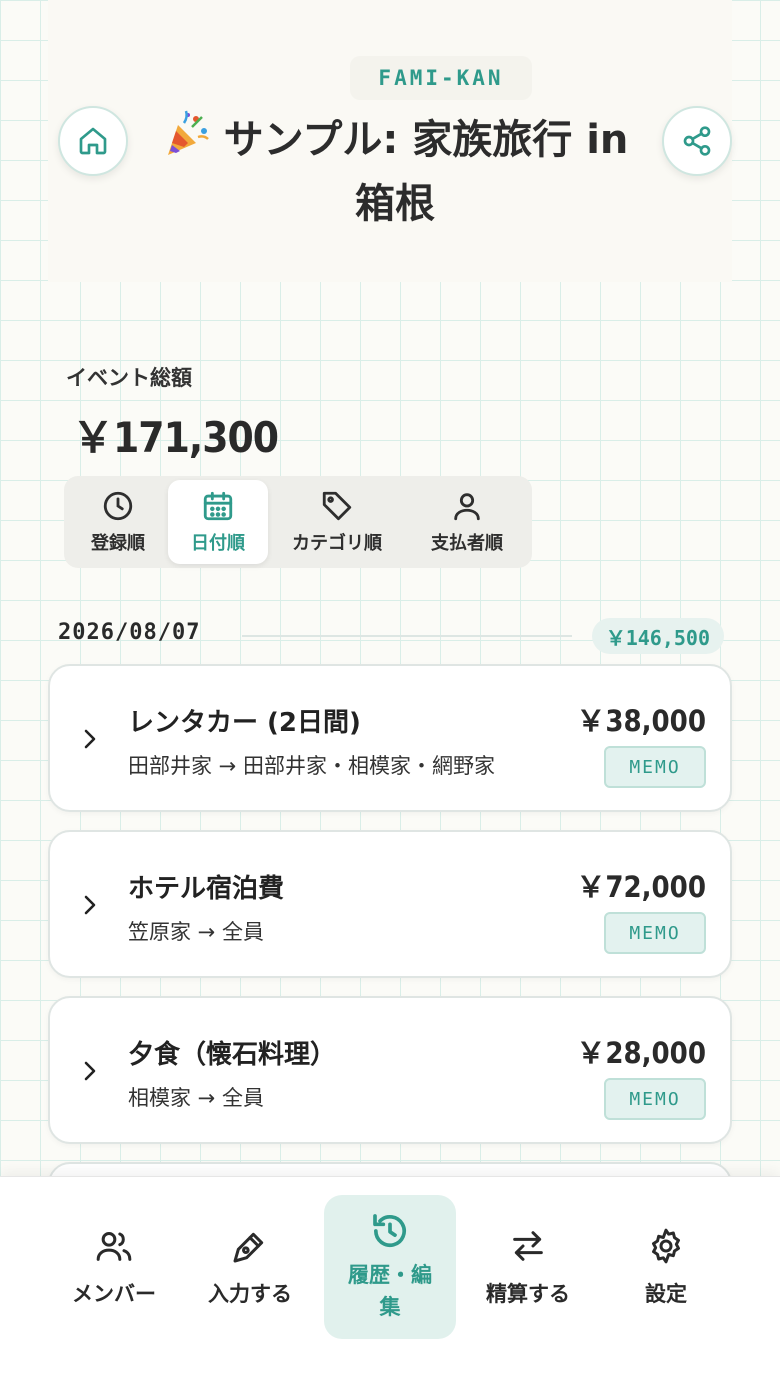 The width and height of the screenshot is (780, 1386). What do you see at coordinates (118, 522) in the screenshot?
I see `tab-sort-registered: 登録順` at bounding box center [118, 522].